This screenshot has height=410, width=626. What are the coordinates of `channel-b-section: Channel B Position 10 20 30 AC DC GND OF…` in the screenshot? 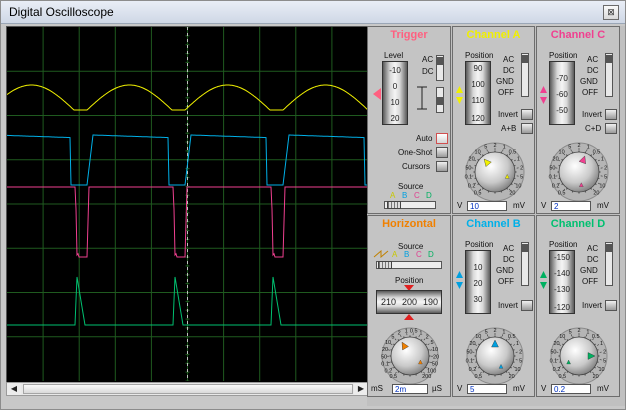 It's located at (493, 306).